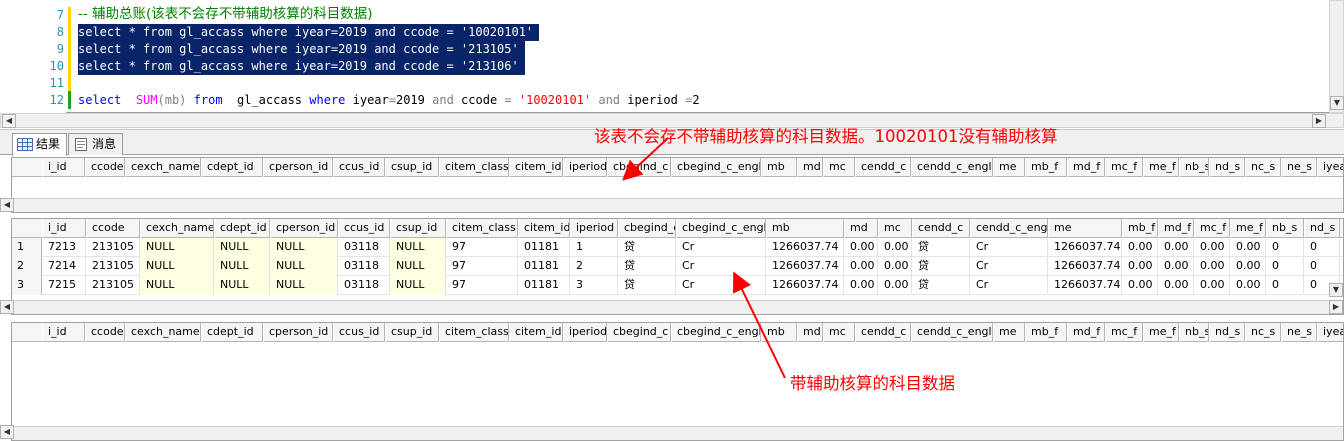 The width and height of the screenshot is (1344, 441). Describe the element at coordinates (27, 285) in the screenshot. I see `row-number: 3` at that location.